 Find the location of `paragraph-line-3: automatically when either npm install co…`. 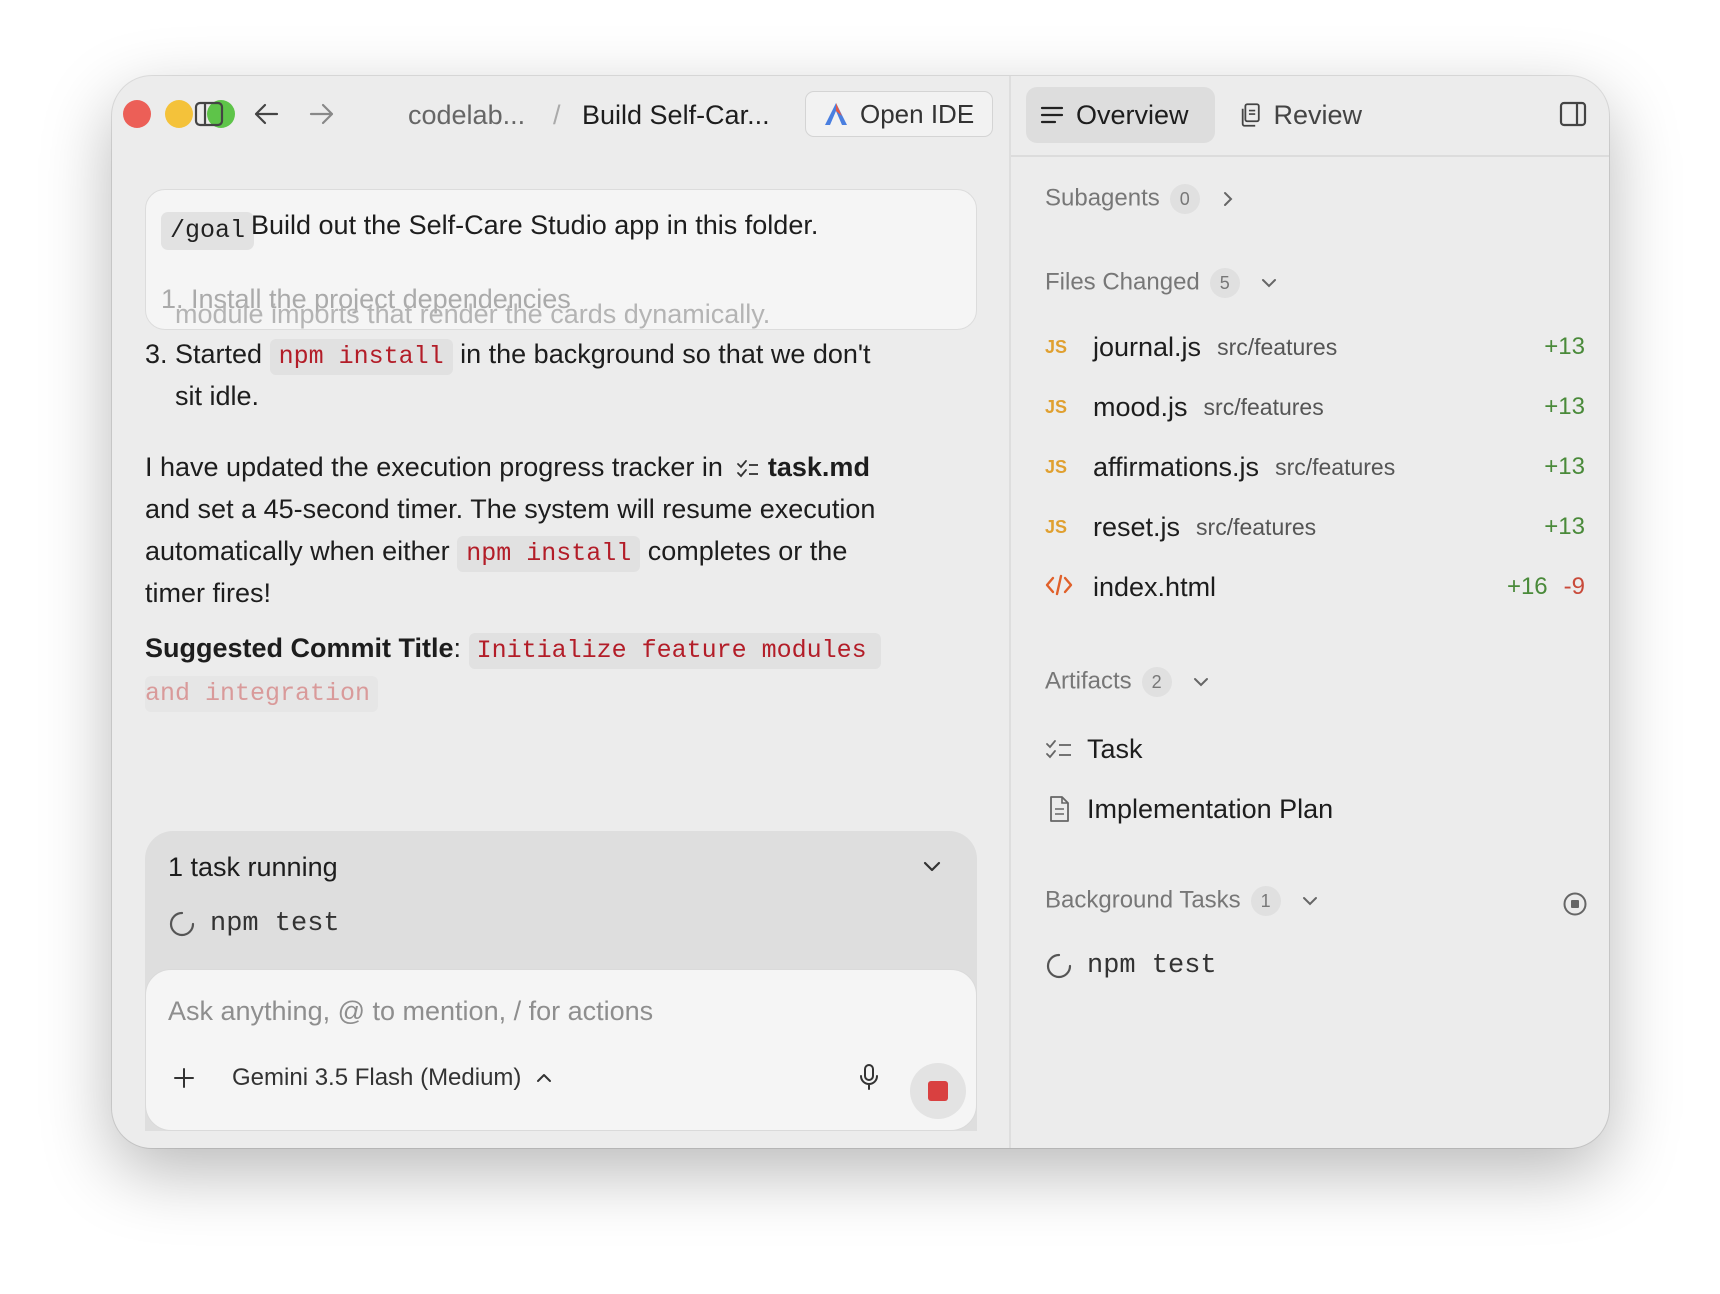

paragraph-line-3: automatically when either npm install co… is located at coordinates (496, 554).